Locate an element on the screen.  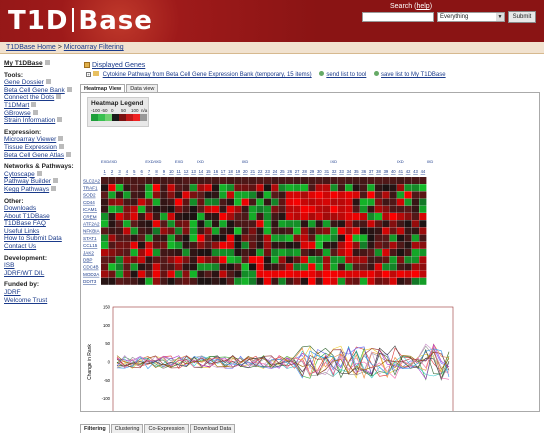
sidebar-item-microarray-viewer: Microarray Viewer is located at coordinates (40, 140).